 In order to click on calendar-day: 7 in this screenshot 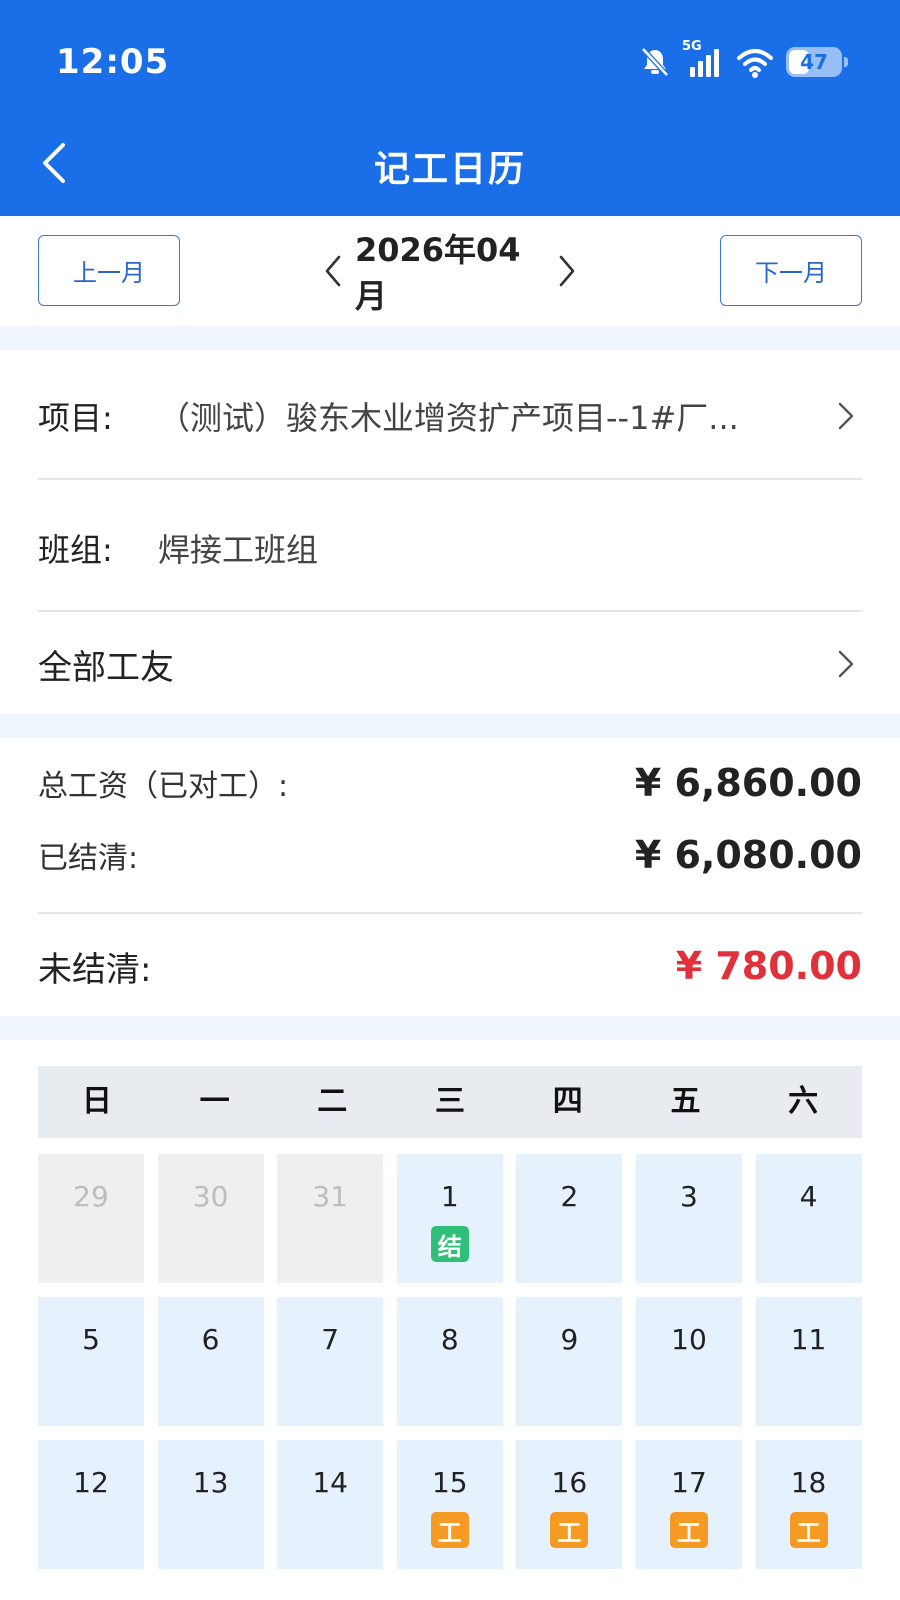, I will do `click(330, 1361)`.